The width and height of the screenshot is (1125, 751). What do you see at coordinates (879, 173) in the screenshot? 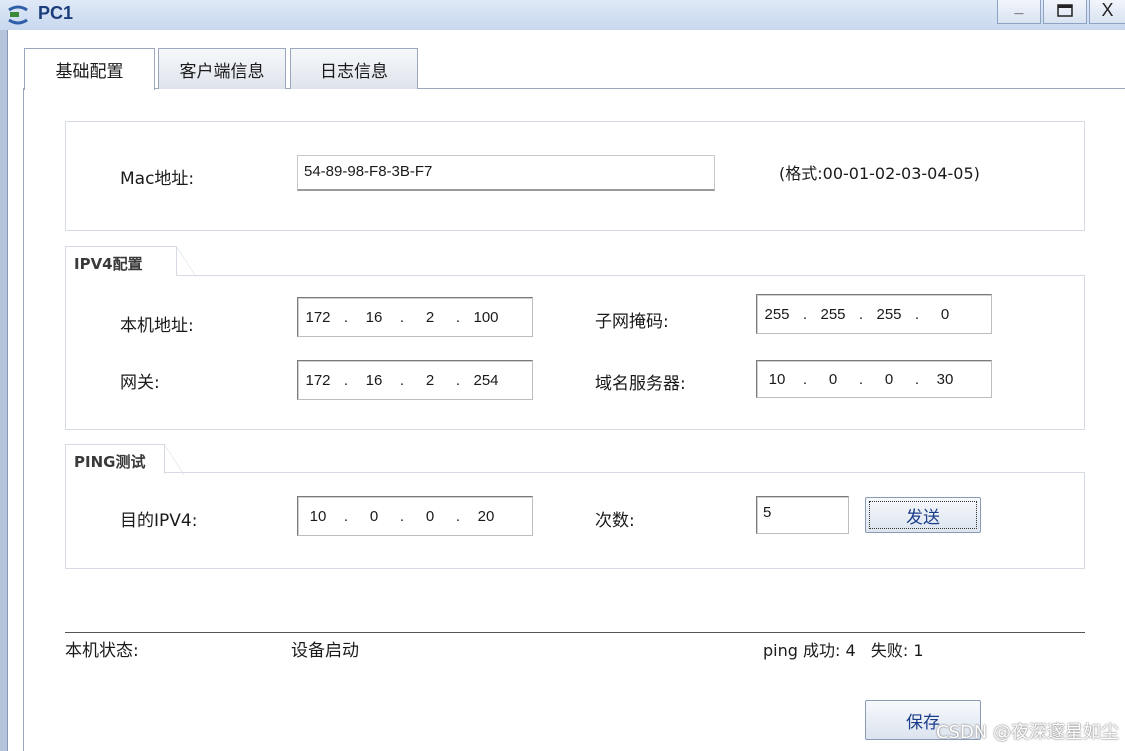
I see `mac-format-hint: (格式:00-01-02-03-04-05)` at bounding box center [879, 173].